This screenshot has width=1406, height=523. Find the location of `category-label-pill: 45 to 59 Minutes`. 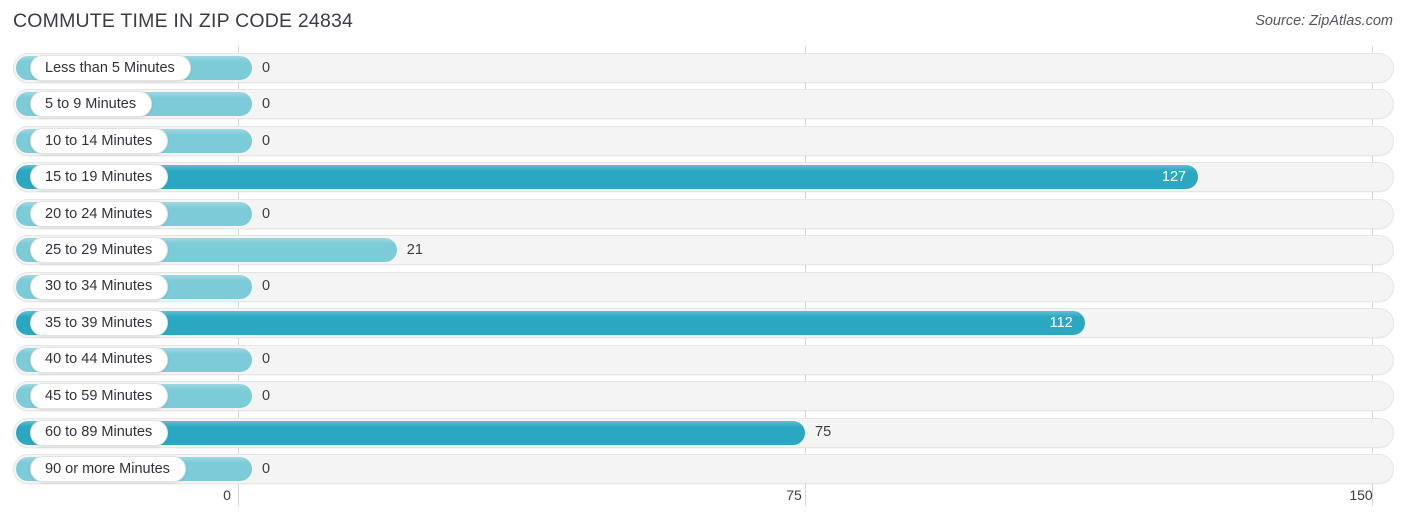

category-label-pill: 45 to 59 Minutes is located at coordinates (99, 396).